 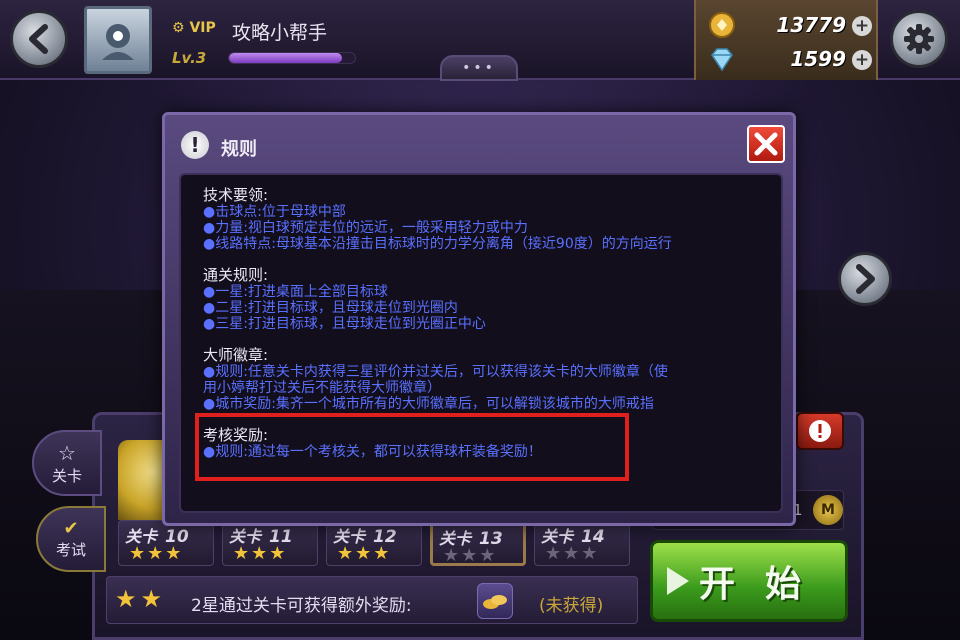 What do you see at coordinates (818, 59) in the screenshot?
I see `gem-value: 1599` at bounding box center [818, 59].